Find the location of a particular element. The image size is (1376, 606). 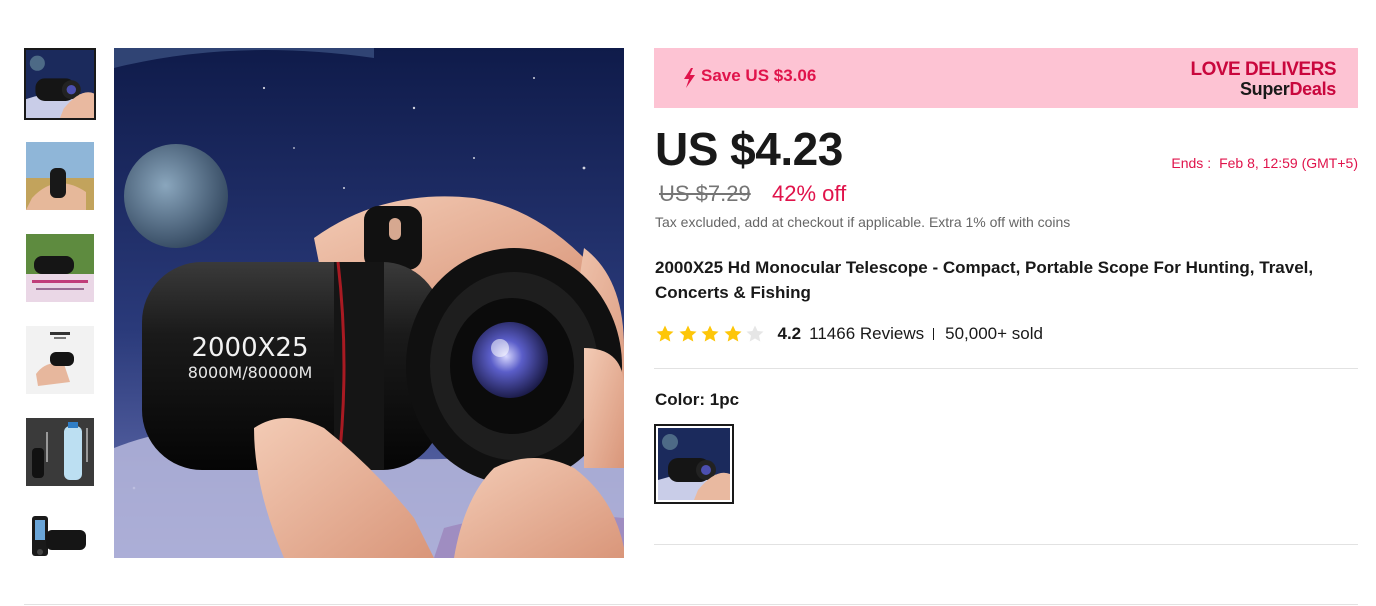

lightning-icon is located at coordinates (689, 78).